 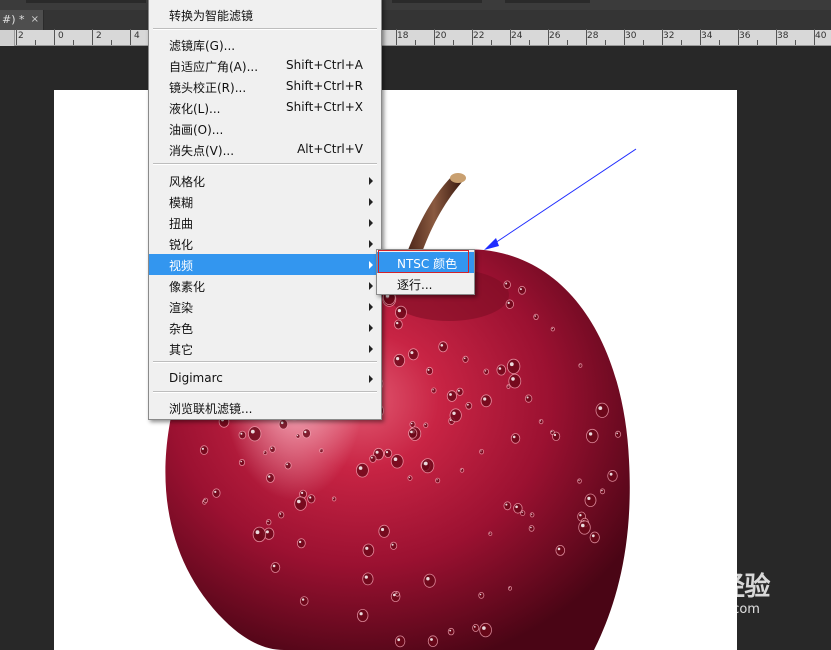 What do you see at coordinates (265, 378) in the screenshot?
I see `menu-item-digimarc: Digimarc` at bounding box center [265, 378].